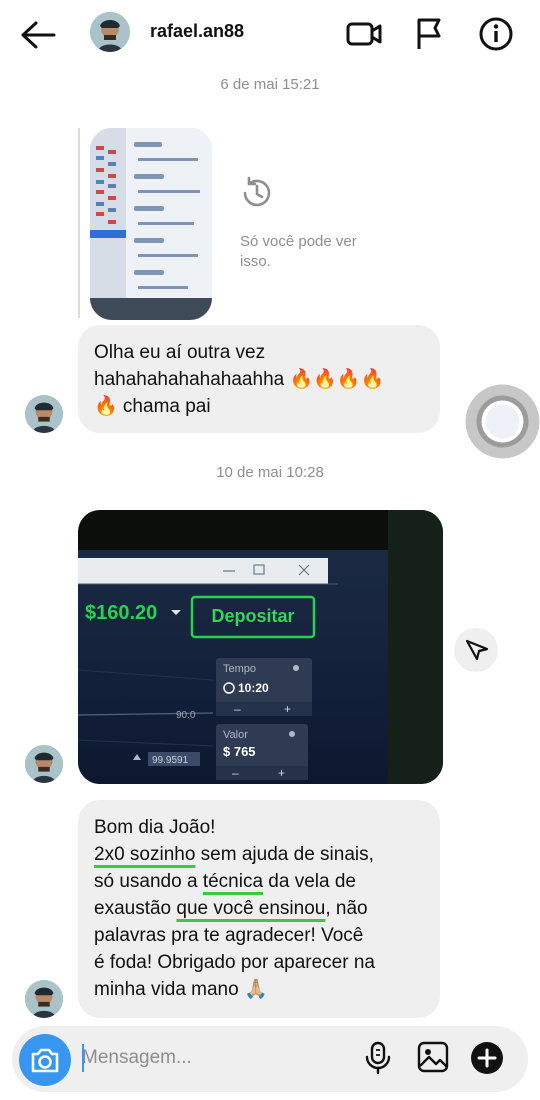 The height and width of the screenshot is (1100, 540). What do you see at coordinates (270, 84) in the screenshot?
I see `message-timestamp: 6 de mai 15:21` at bounding box center [270, 84].